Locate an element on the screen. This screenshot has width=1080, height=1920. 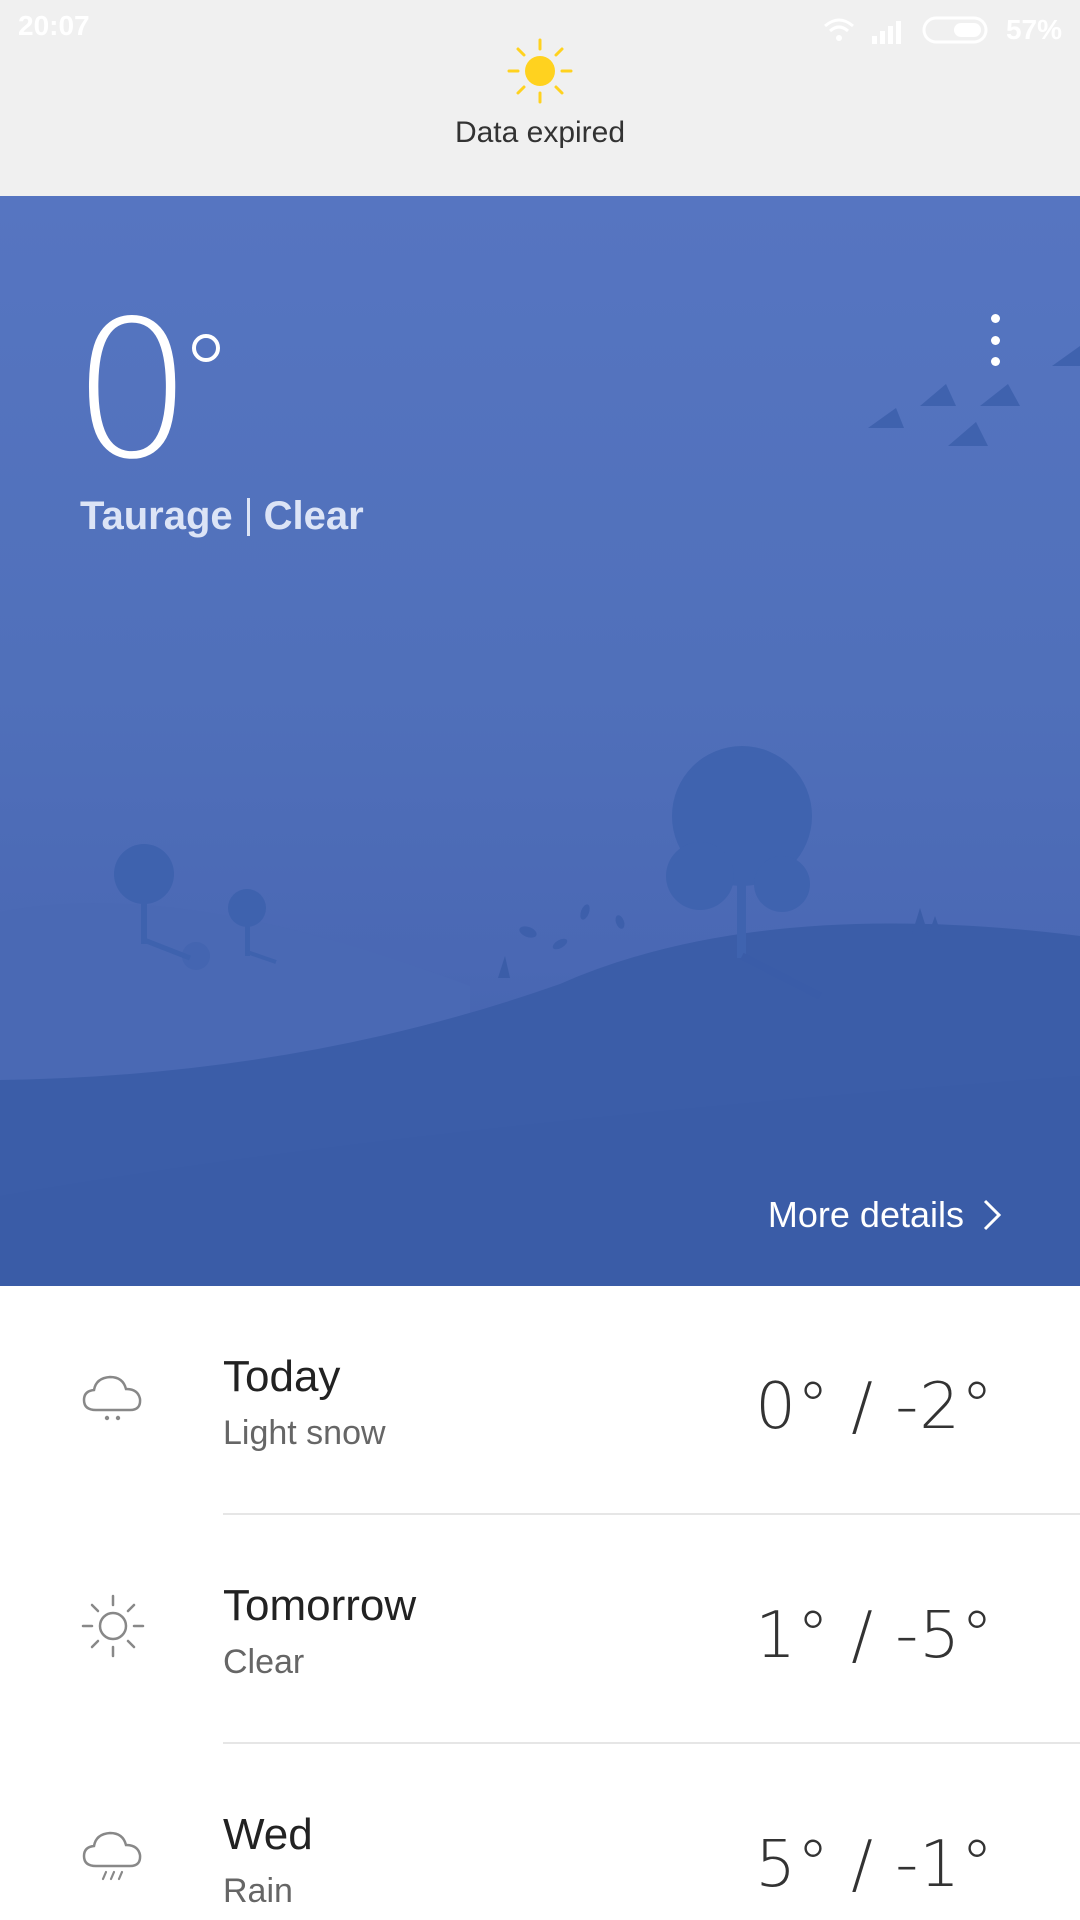
forecast-day: Today is located at coordinates (282, 1376).